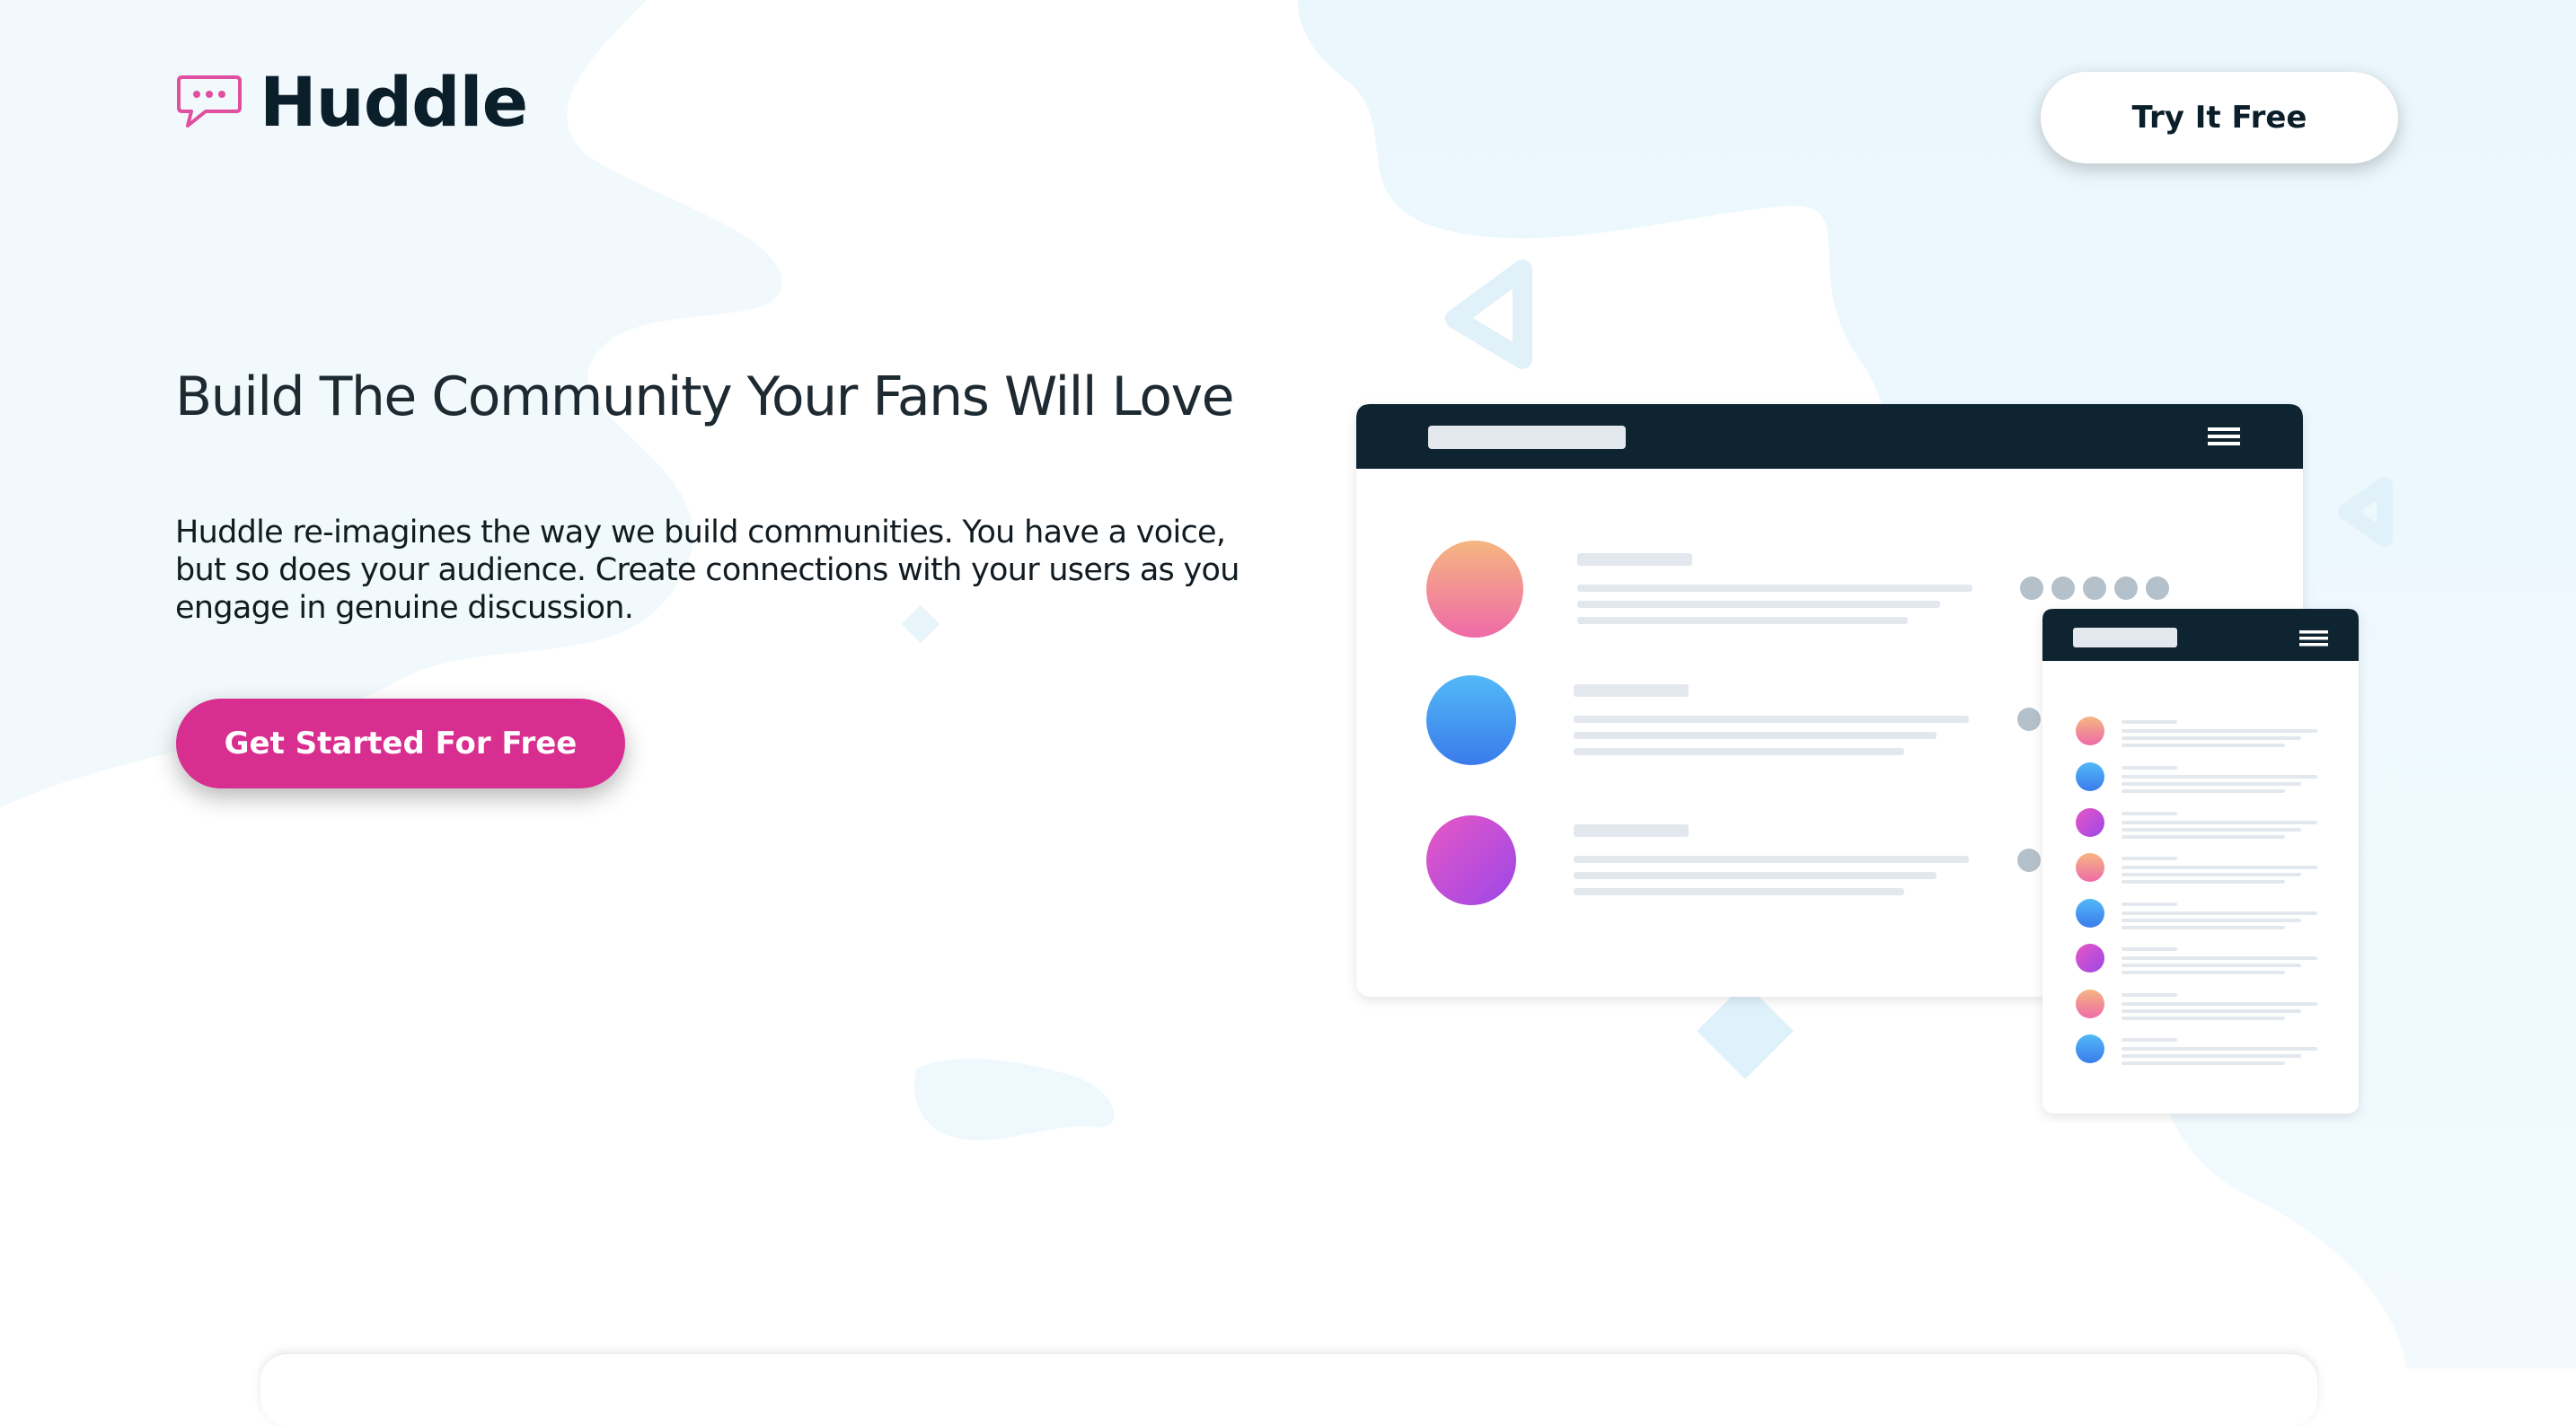 The image size is (2576, 1426). What do you see at coordinates (705, 397) in the screenshot?
I see `hero-title: Build The Community Your Fans Will Love` at bounding box center [705, 397].